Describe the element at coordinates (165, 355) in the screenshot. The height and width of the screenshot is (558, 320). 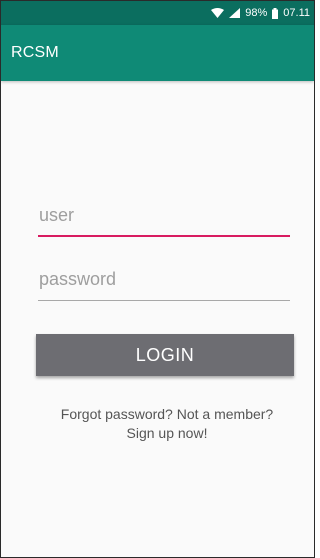
I see `login-button: LOGIN` at that location.